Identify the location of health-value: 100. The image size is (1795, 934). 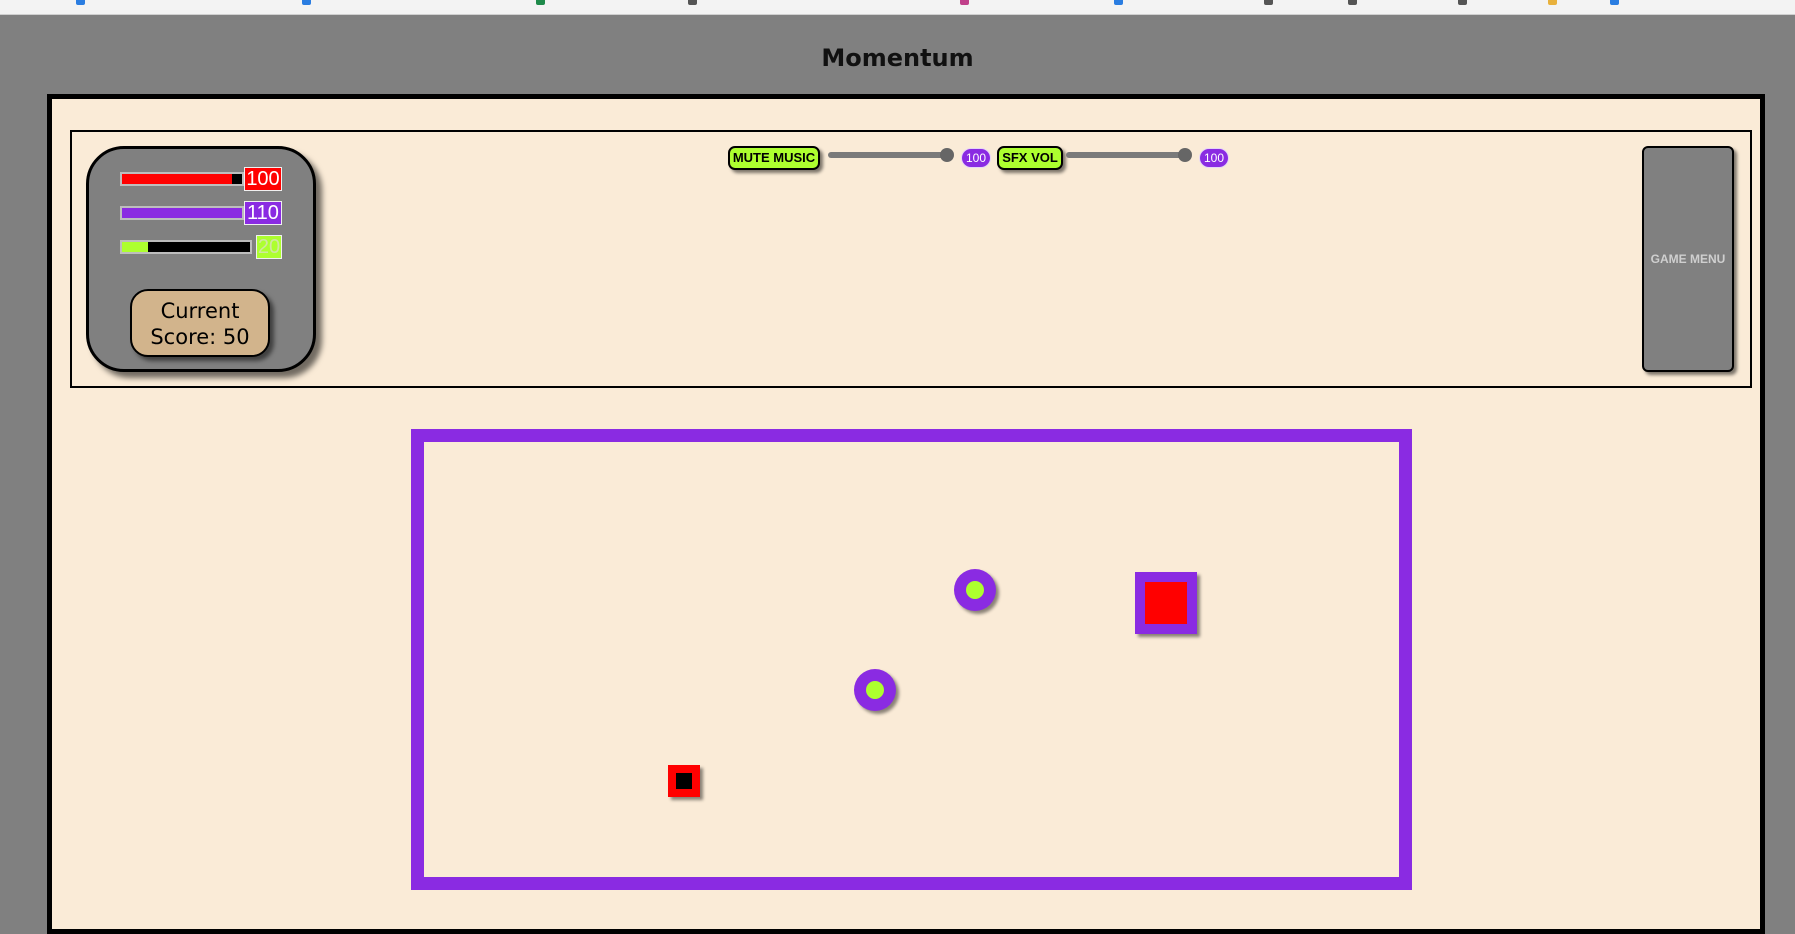
(263, 179).